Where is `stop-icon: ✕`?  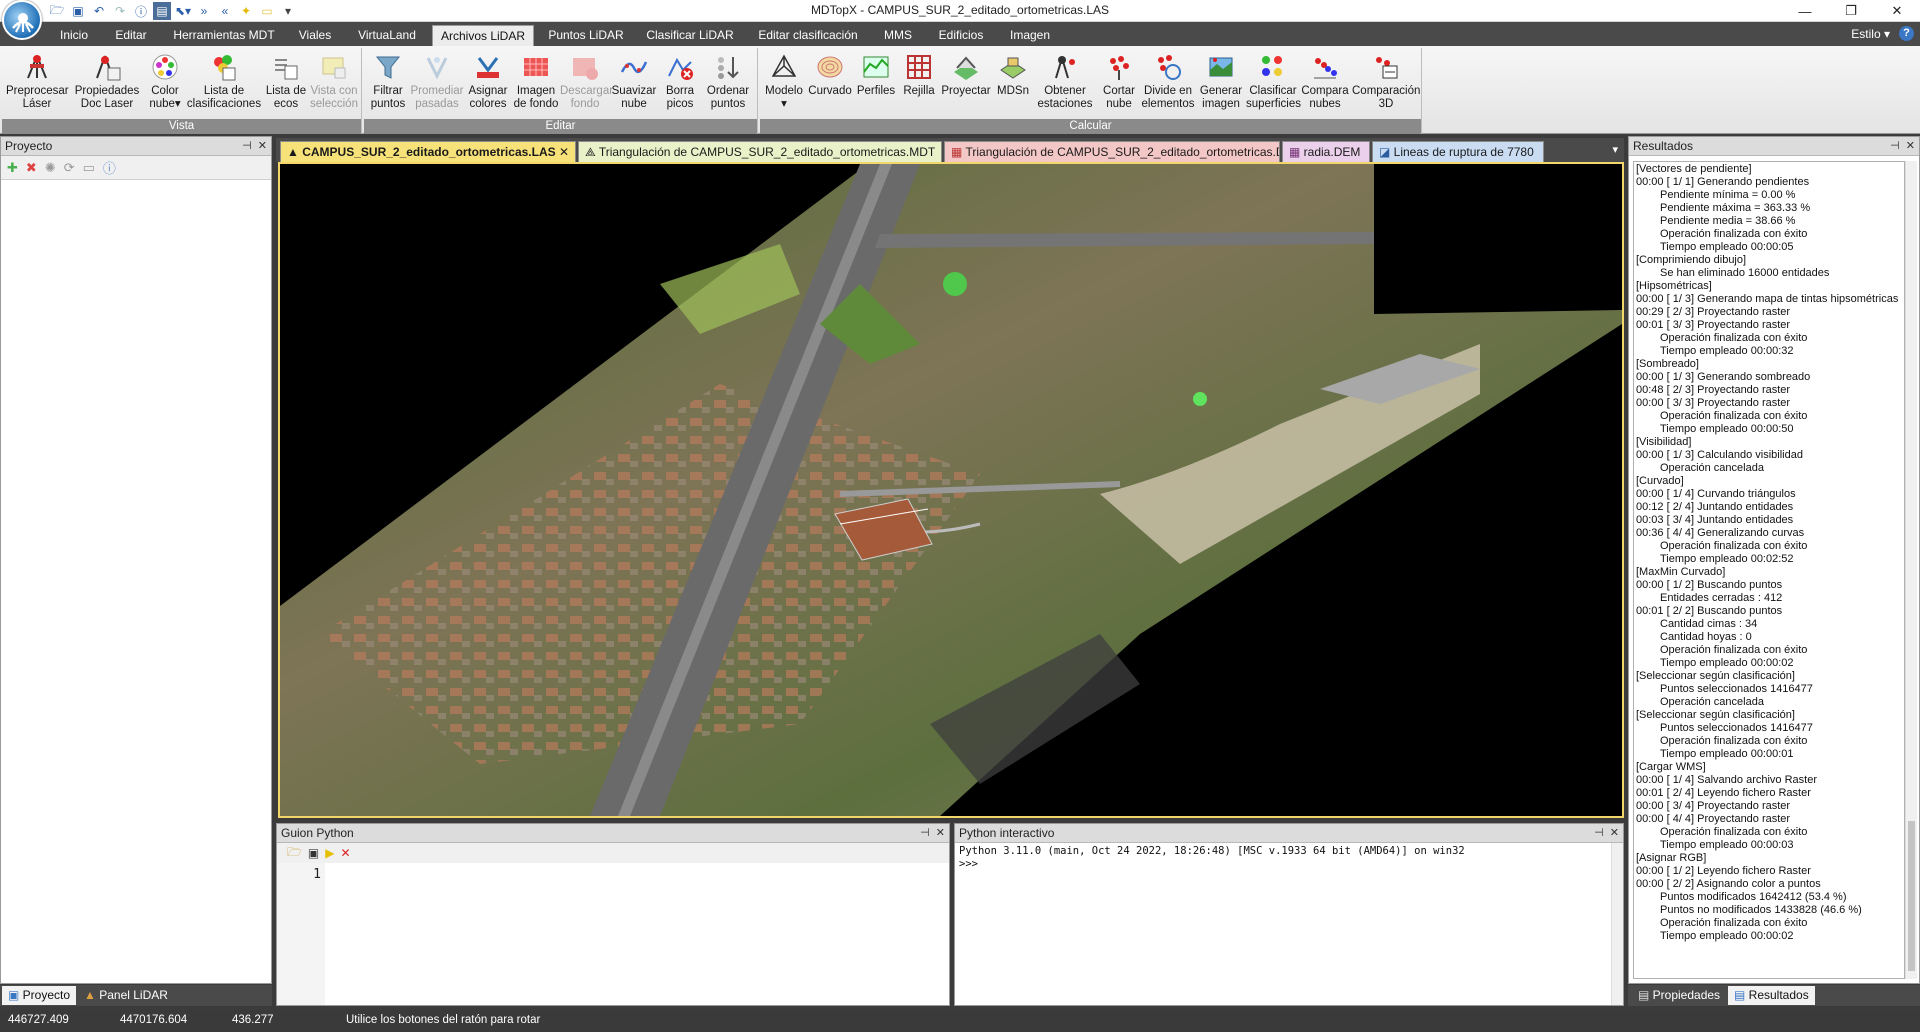
stop-icon: ✕ is located at coordinates (345, 853).